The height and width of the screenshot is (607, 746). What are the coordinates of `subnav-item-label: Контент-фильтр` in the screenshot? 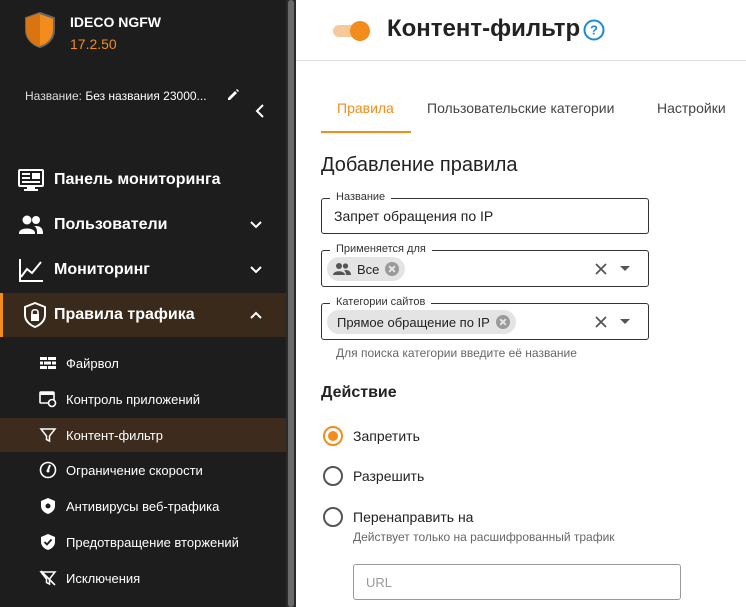 It's located at (114, 435).